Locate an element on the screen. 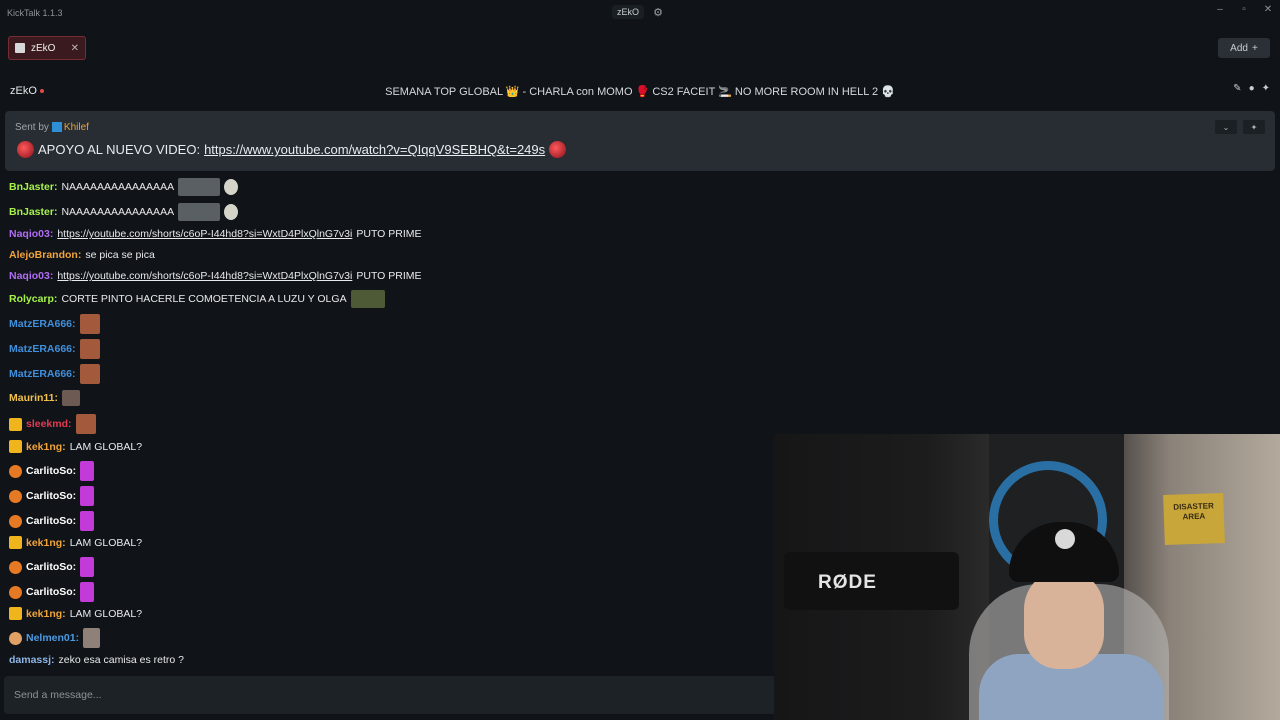  gear-icon: ⚙ is located at coordinates (658, 12).